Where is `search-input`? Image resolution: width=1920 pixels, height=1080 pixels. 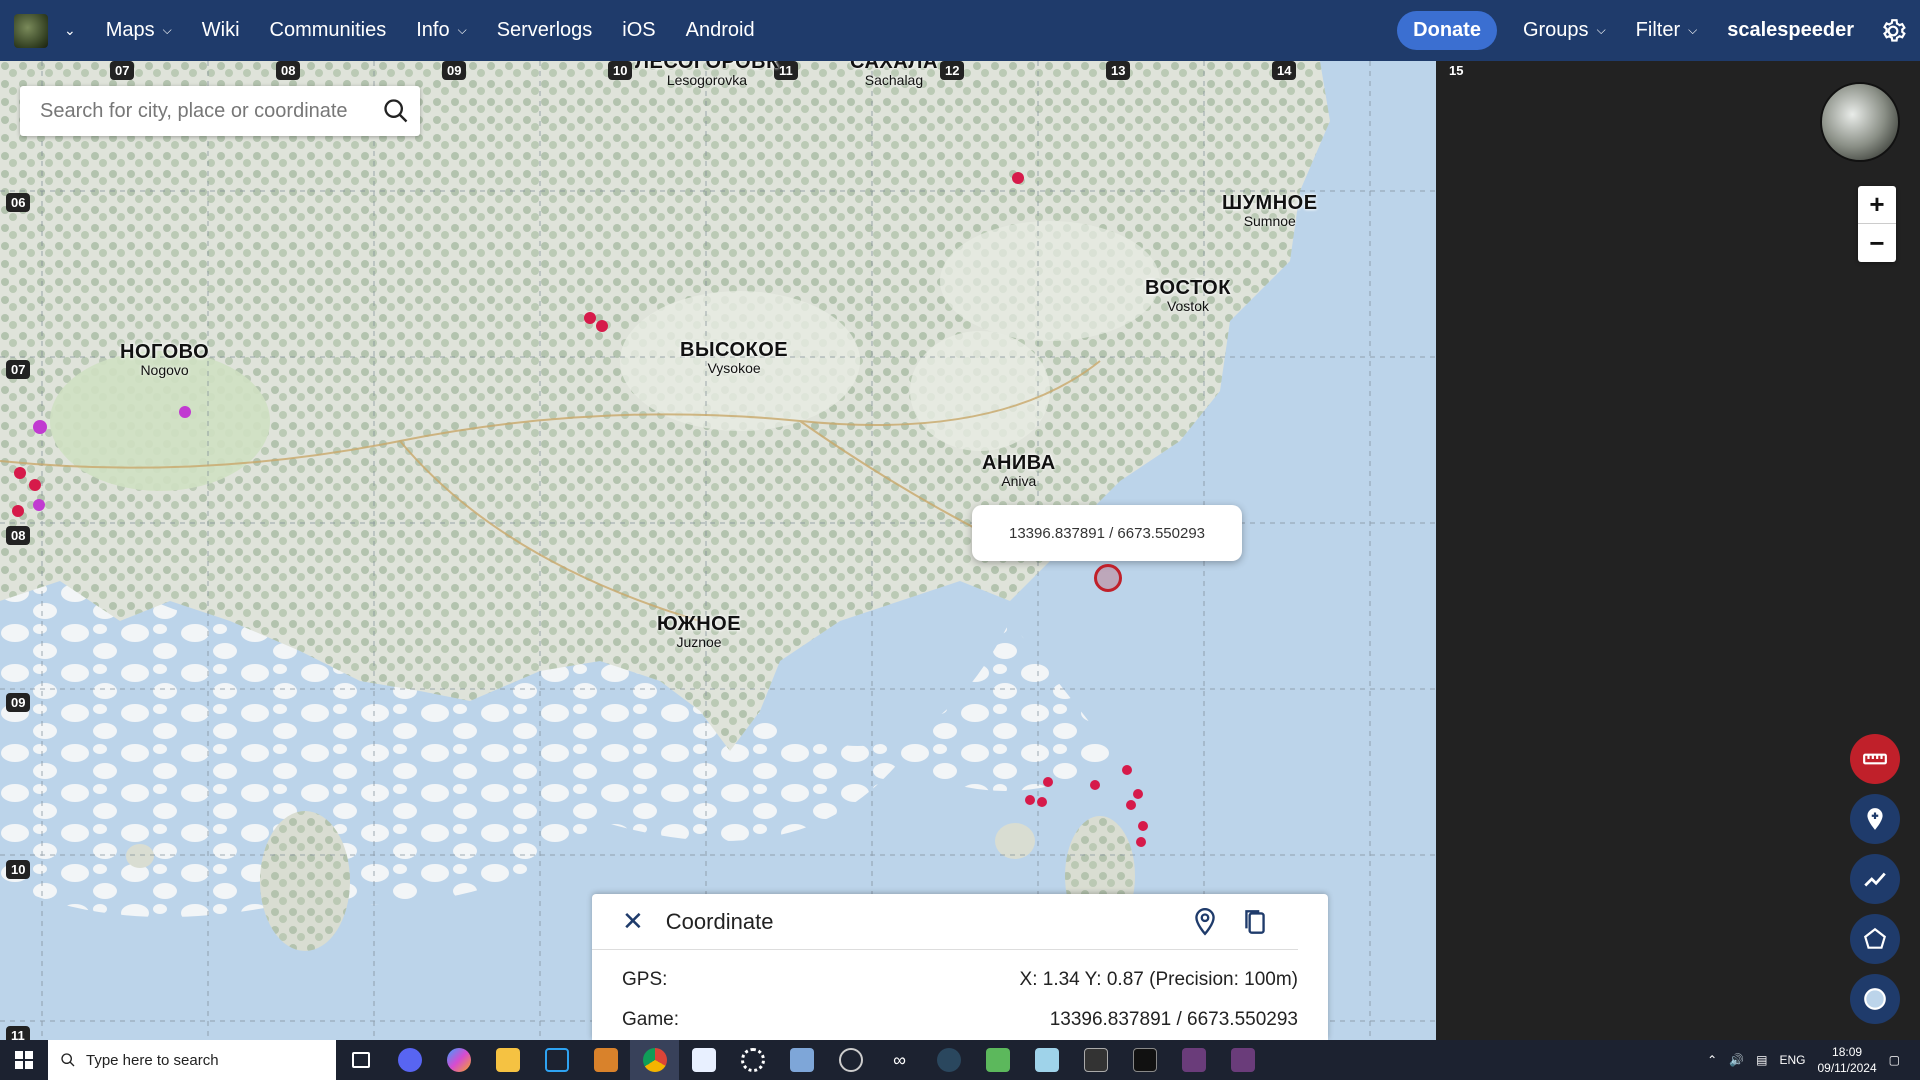 search-input is located at coordinates (211, 111).